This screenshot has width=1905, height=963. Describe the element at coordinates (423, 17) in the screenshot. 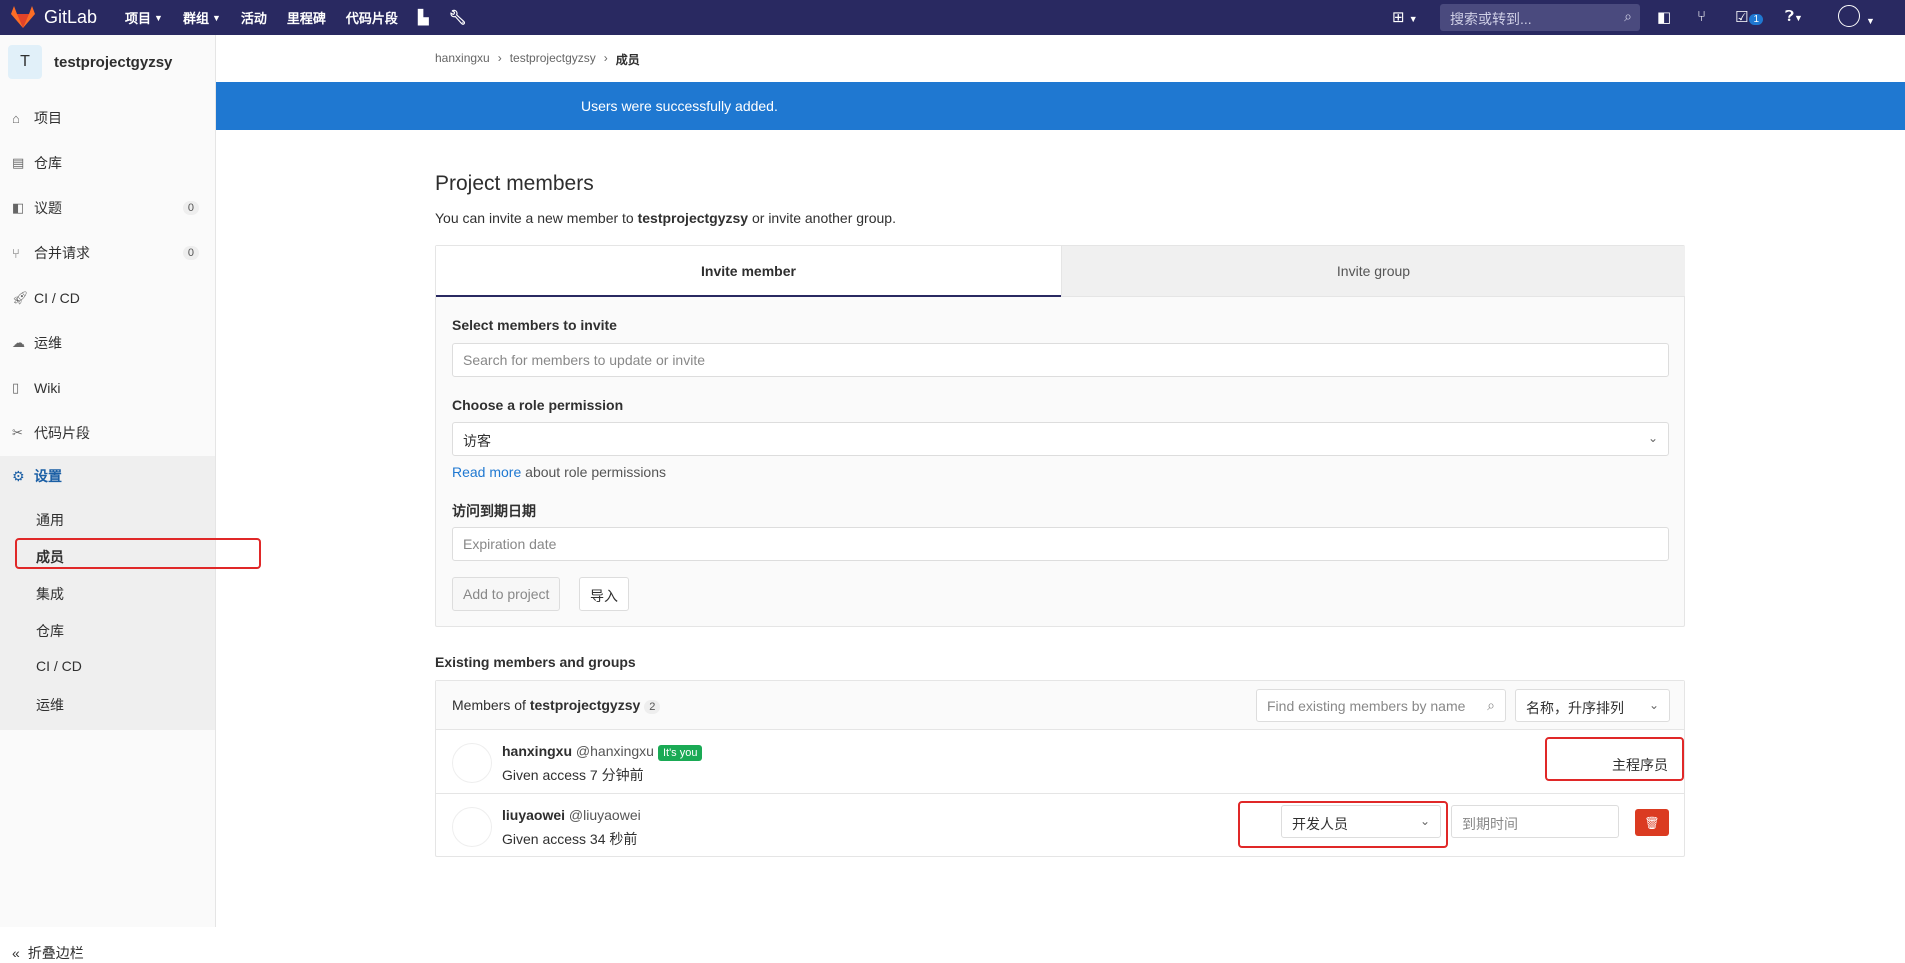

I see `chart-icon: ▙` at that location.